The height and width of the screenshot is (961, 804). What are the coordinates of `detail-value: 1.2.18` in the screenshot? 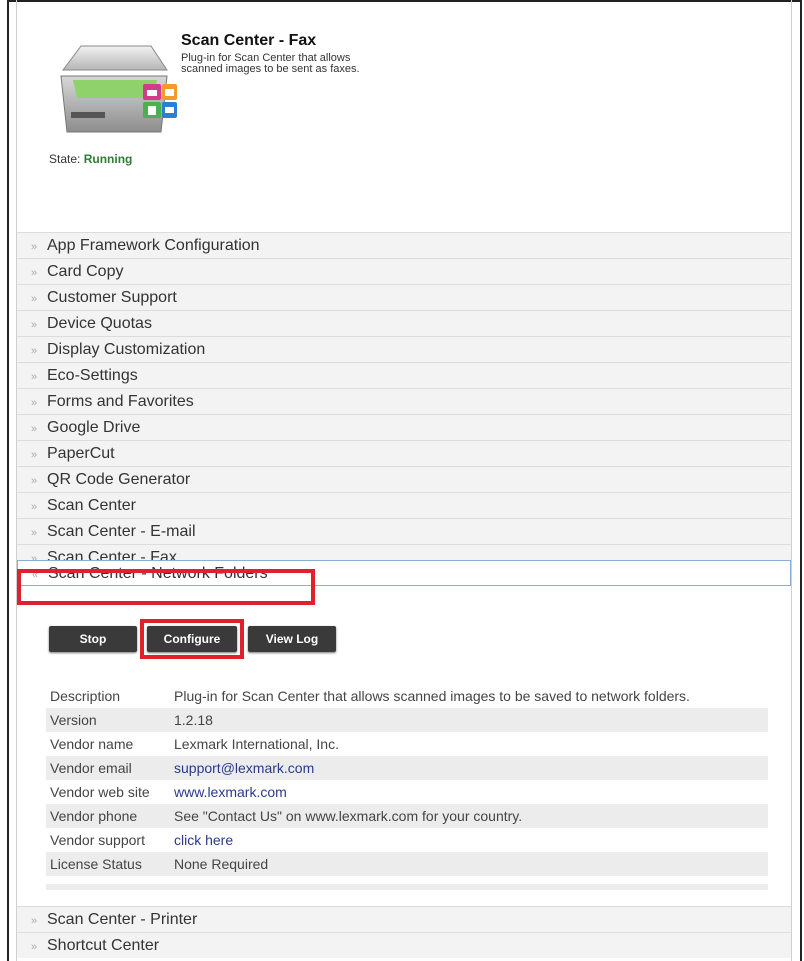 It's located at (469, 720).